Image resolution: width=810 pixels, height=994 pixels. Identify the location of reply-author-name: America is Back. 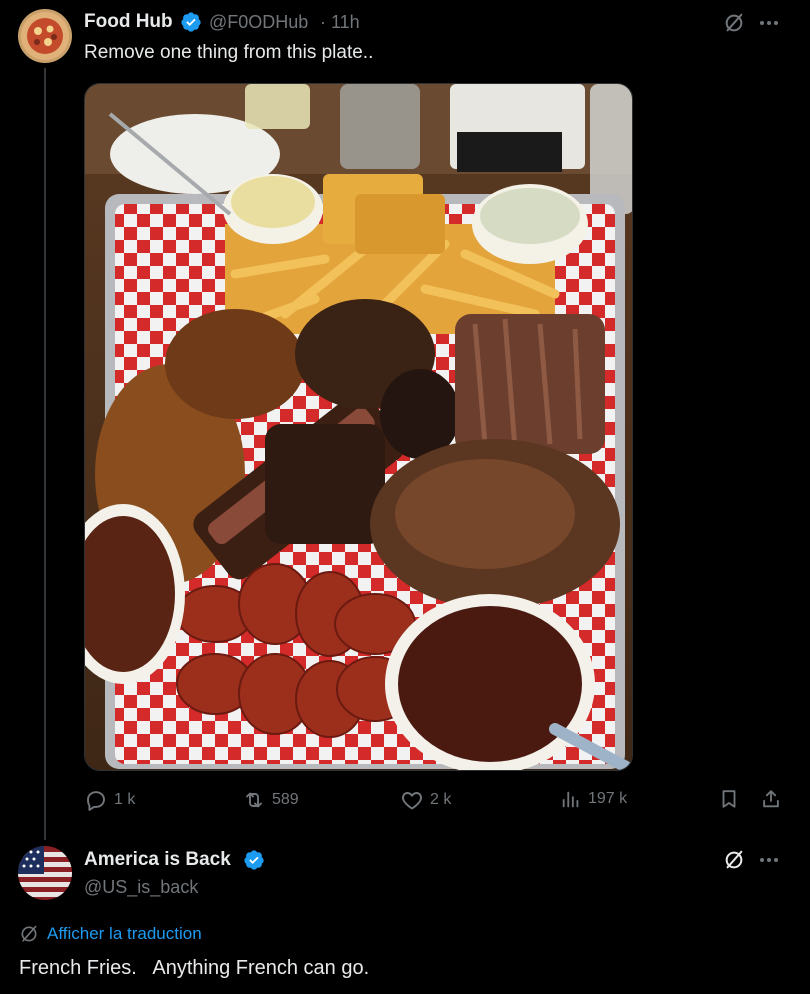
(157, 860).